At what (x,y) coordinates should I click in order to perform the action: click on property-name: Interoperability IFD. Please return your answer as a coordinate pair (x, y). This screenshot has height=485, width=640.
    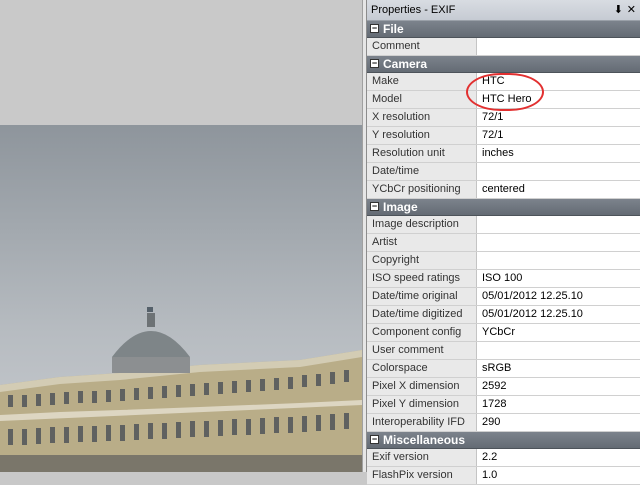
    Looking at the image, I should click on (422, 422).